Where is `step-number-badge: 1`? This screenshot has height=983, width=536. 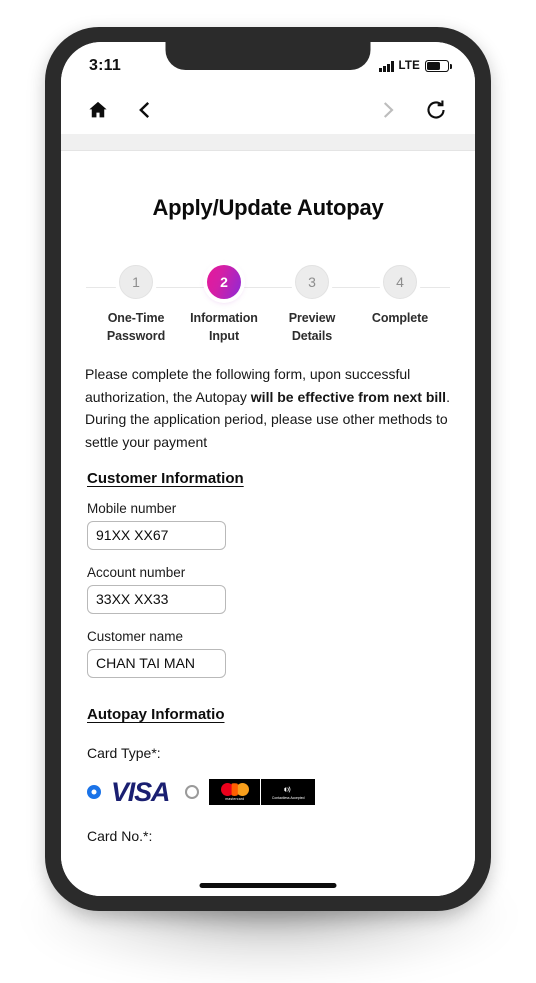
step-number-badge: 1 is located at coordinates (136, 282).